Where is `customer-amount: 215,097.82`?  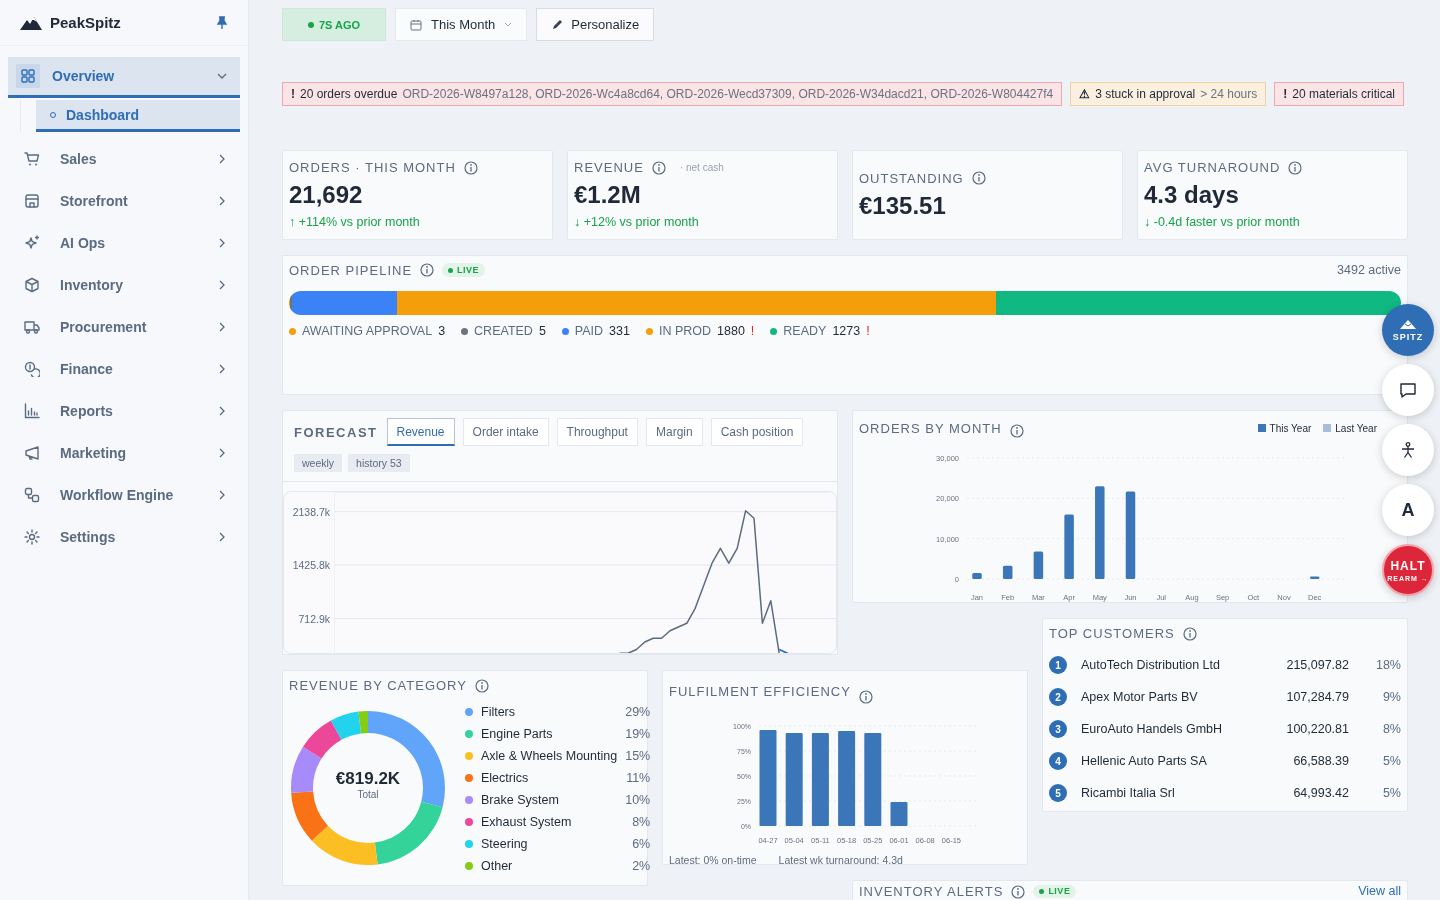
customer-amount: 215,097.82 is located at coordinates (1317, 665).